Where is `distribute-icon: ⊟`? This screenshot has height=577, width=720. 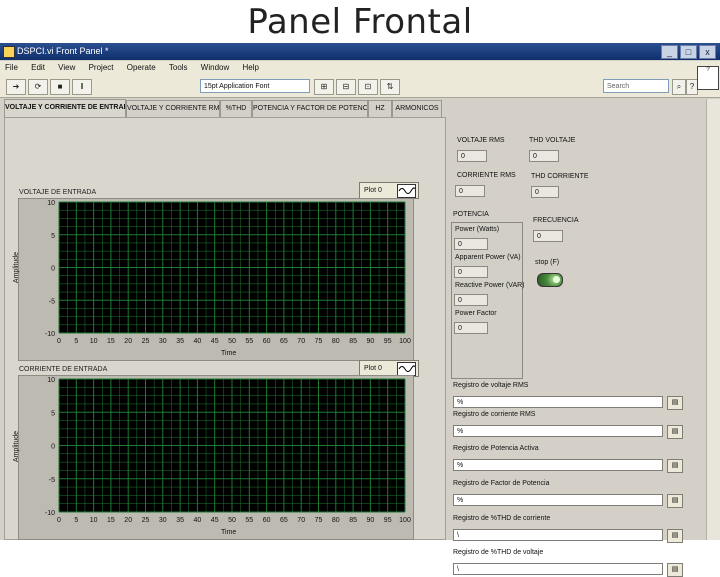 distribute-icon: ⊟ is located at coordinates (346, 87).